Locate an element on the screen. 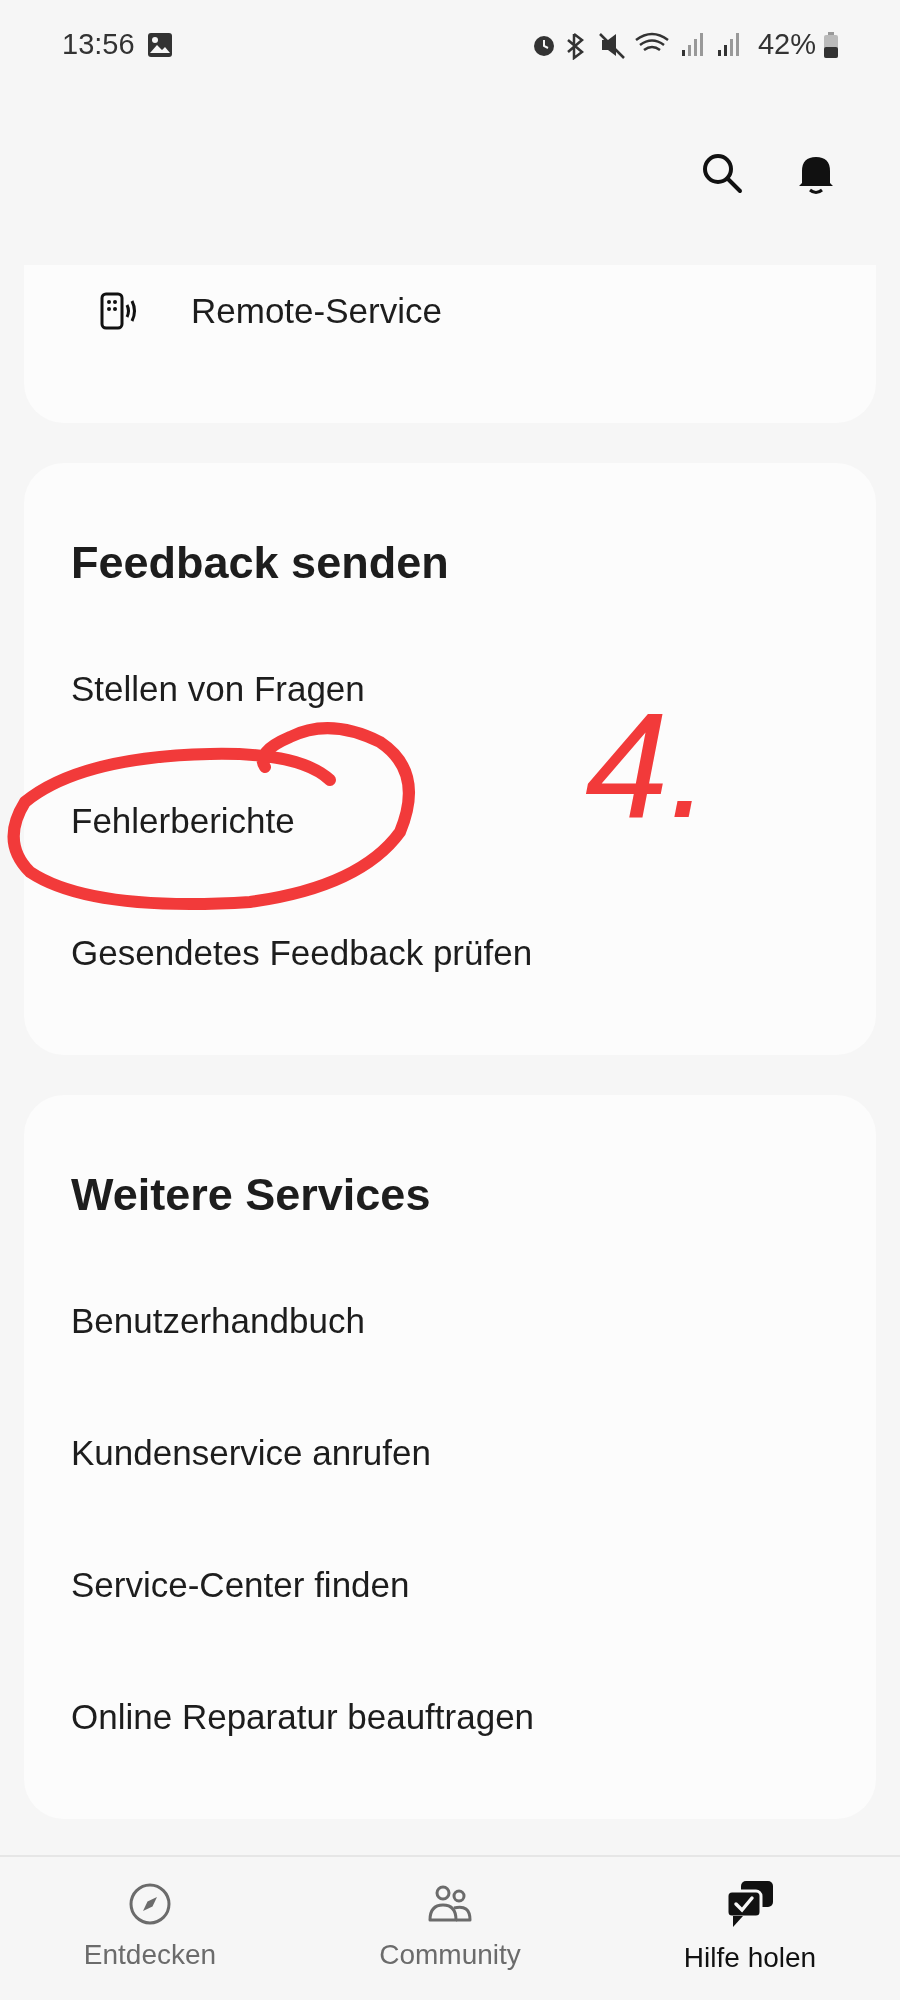 The image size is (900, 2000). menu-item: Benutzerhandbuch is located at coordinates (218, 1321).